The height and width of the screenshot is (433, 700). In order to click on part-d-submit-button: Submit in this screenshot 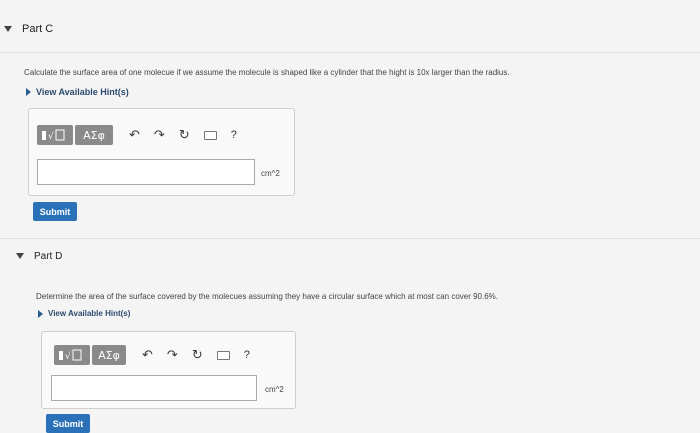, I will do `click(68, 423)`.